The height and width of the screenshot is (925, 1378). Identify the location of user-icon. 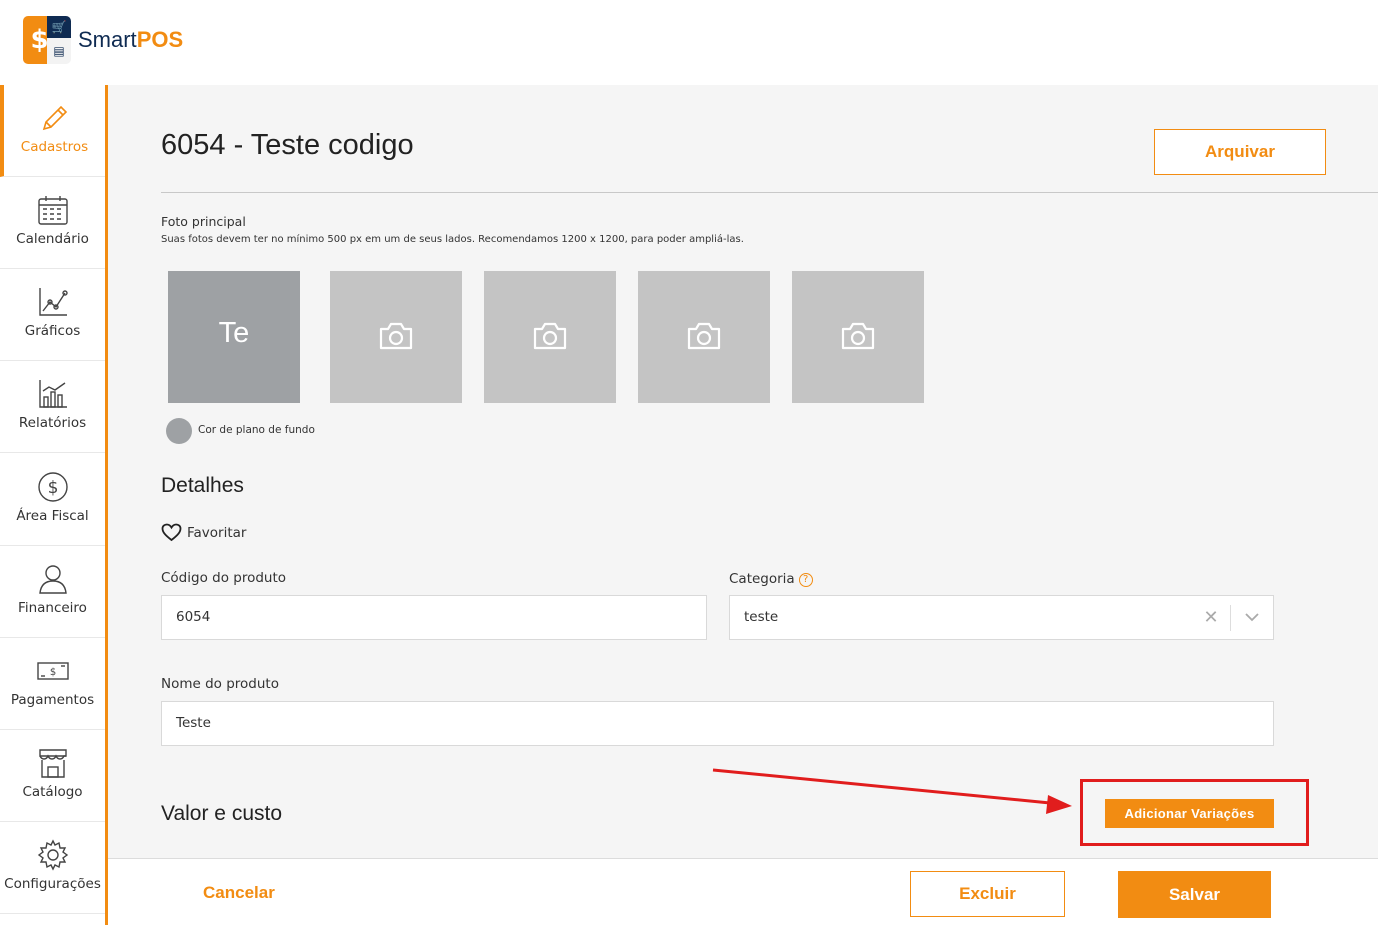
(52, 579).